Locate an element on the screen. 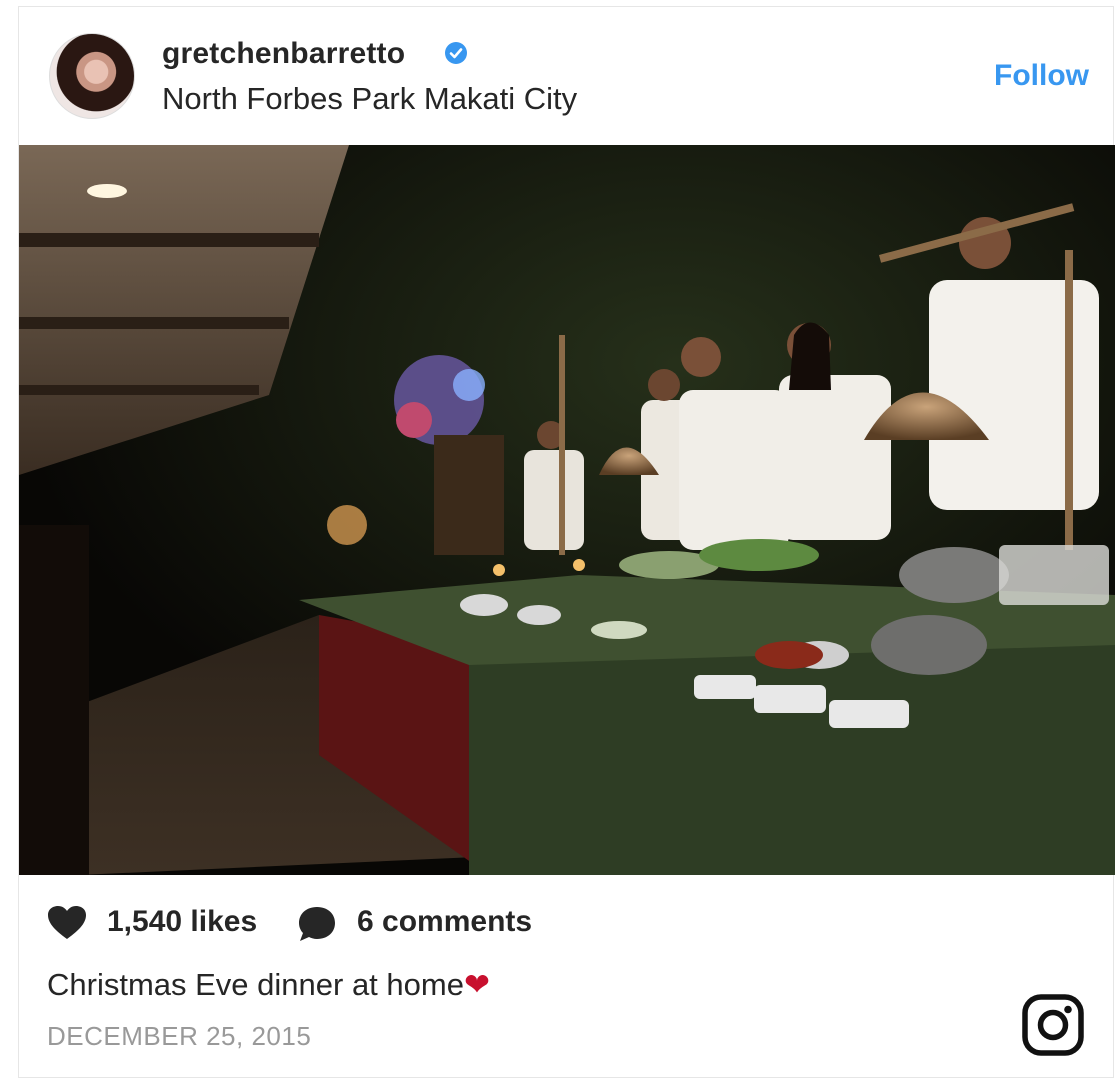  follow-button: Follow is located at coordinates (1041, 76).